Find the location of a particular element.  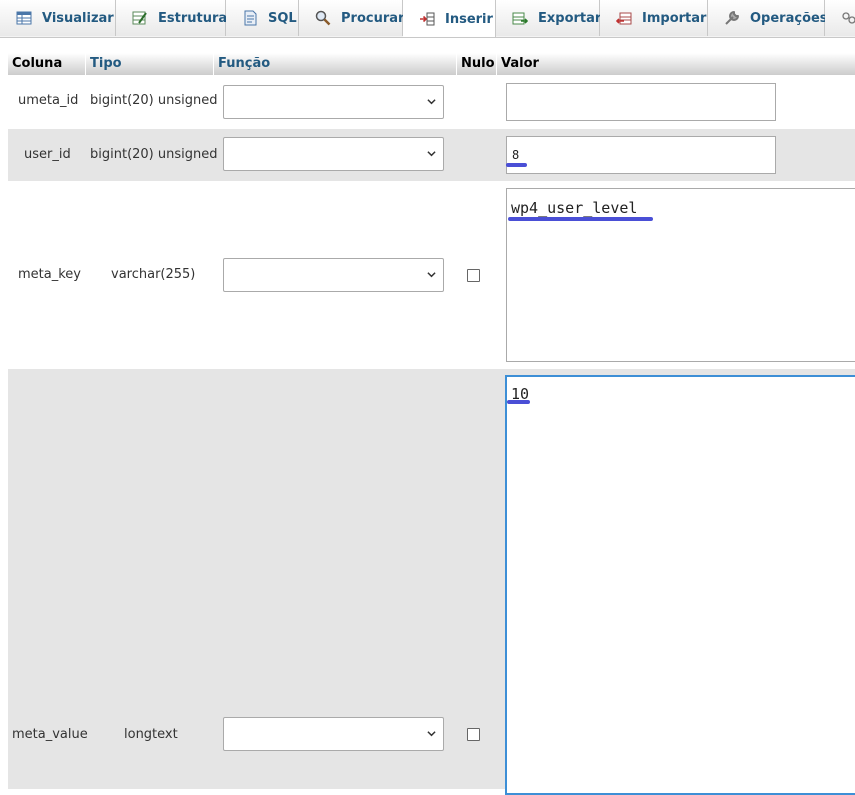

column-name: meta_value is located at coordinates (50, 734).